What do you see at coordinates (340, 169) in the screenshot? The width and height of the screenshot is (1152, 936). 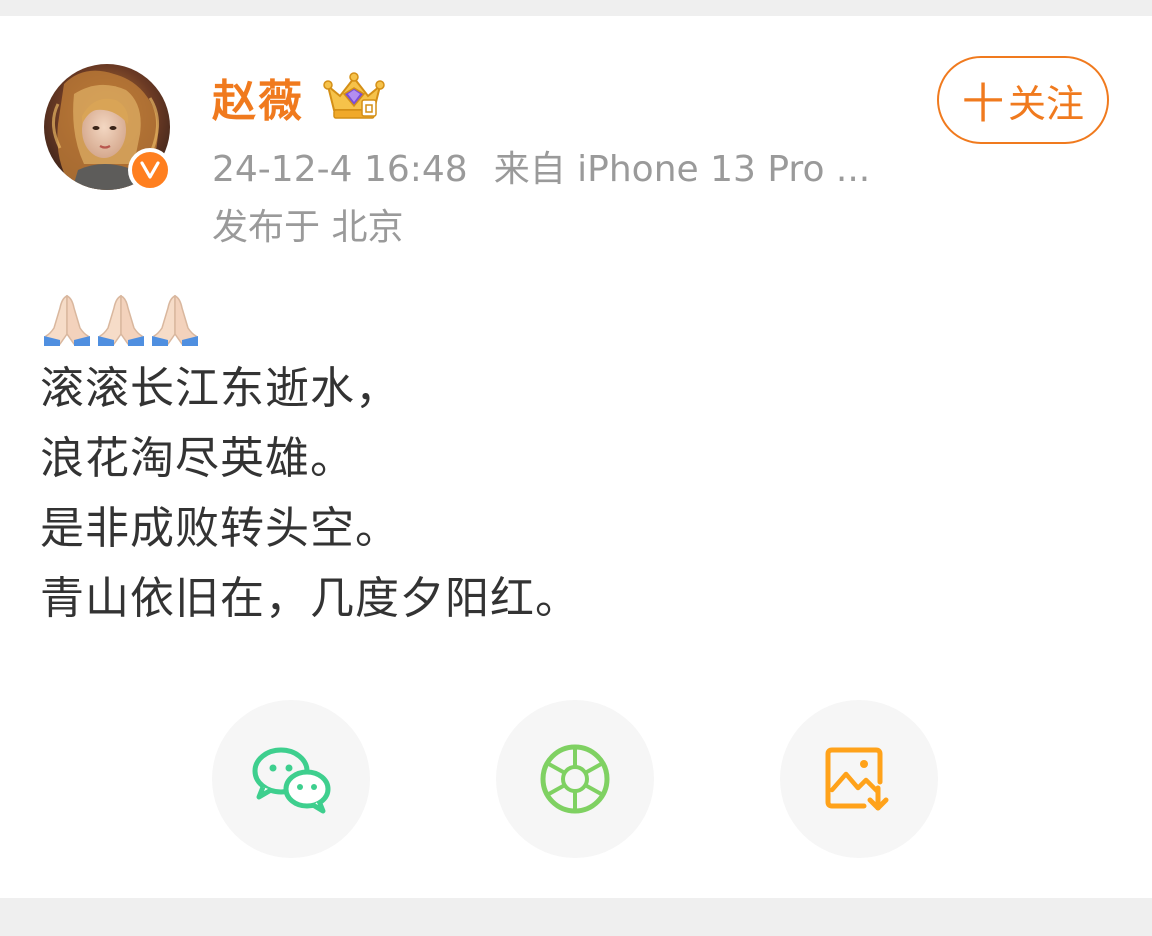 I see `post-timestamp: 24-12-4 16:48` at bounding box center [340, 169].